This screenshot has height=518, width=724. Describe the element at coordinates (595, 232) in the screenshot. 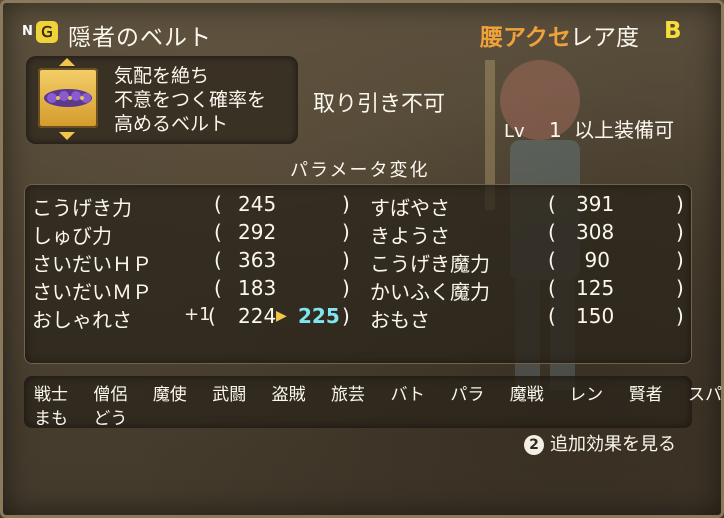

I see `stat-value: 308` at that location.